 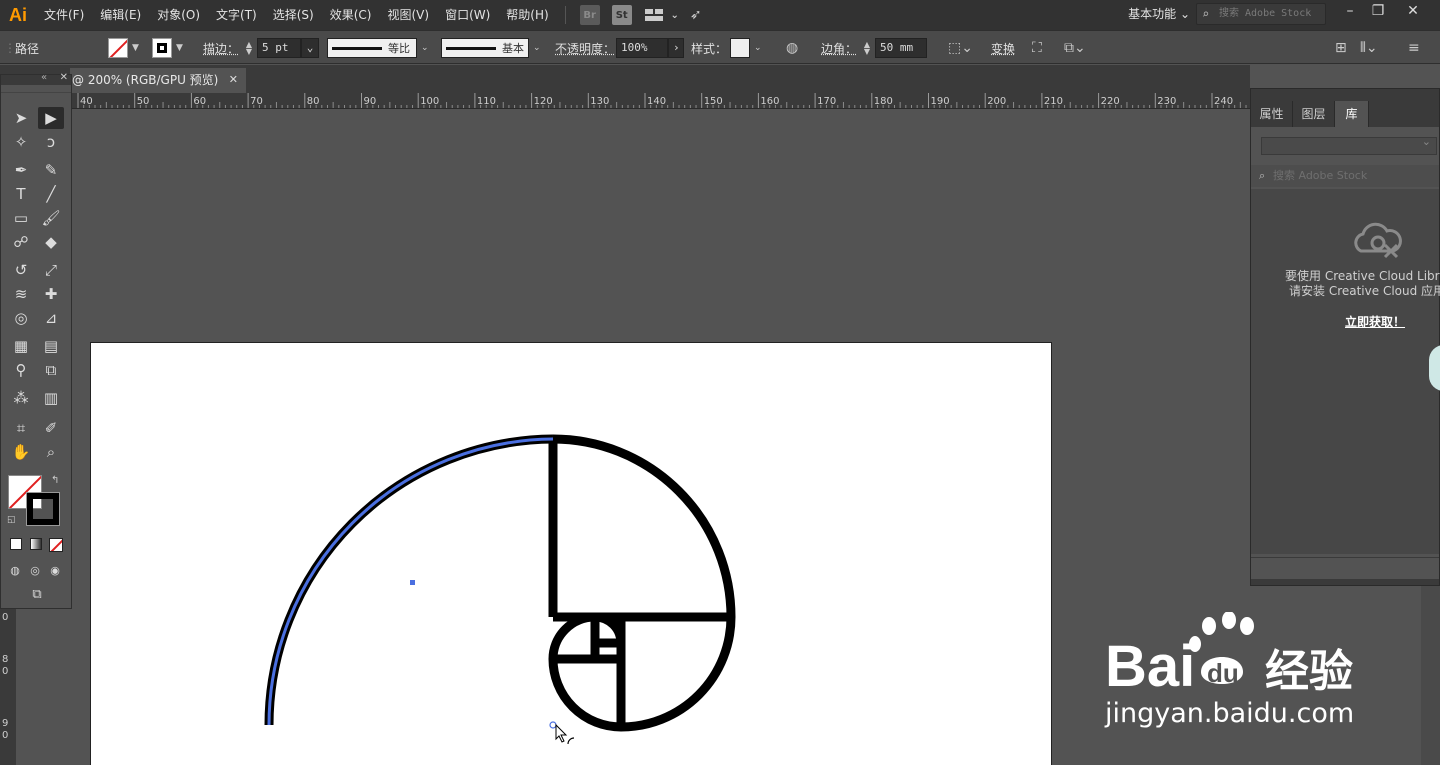 I want to click on slice-tool-icon: ✐, so click(x=51, y=428).